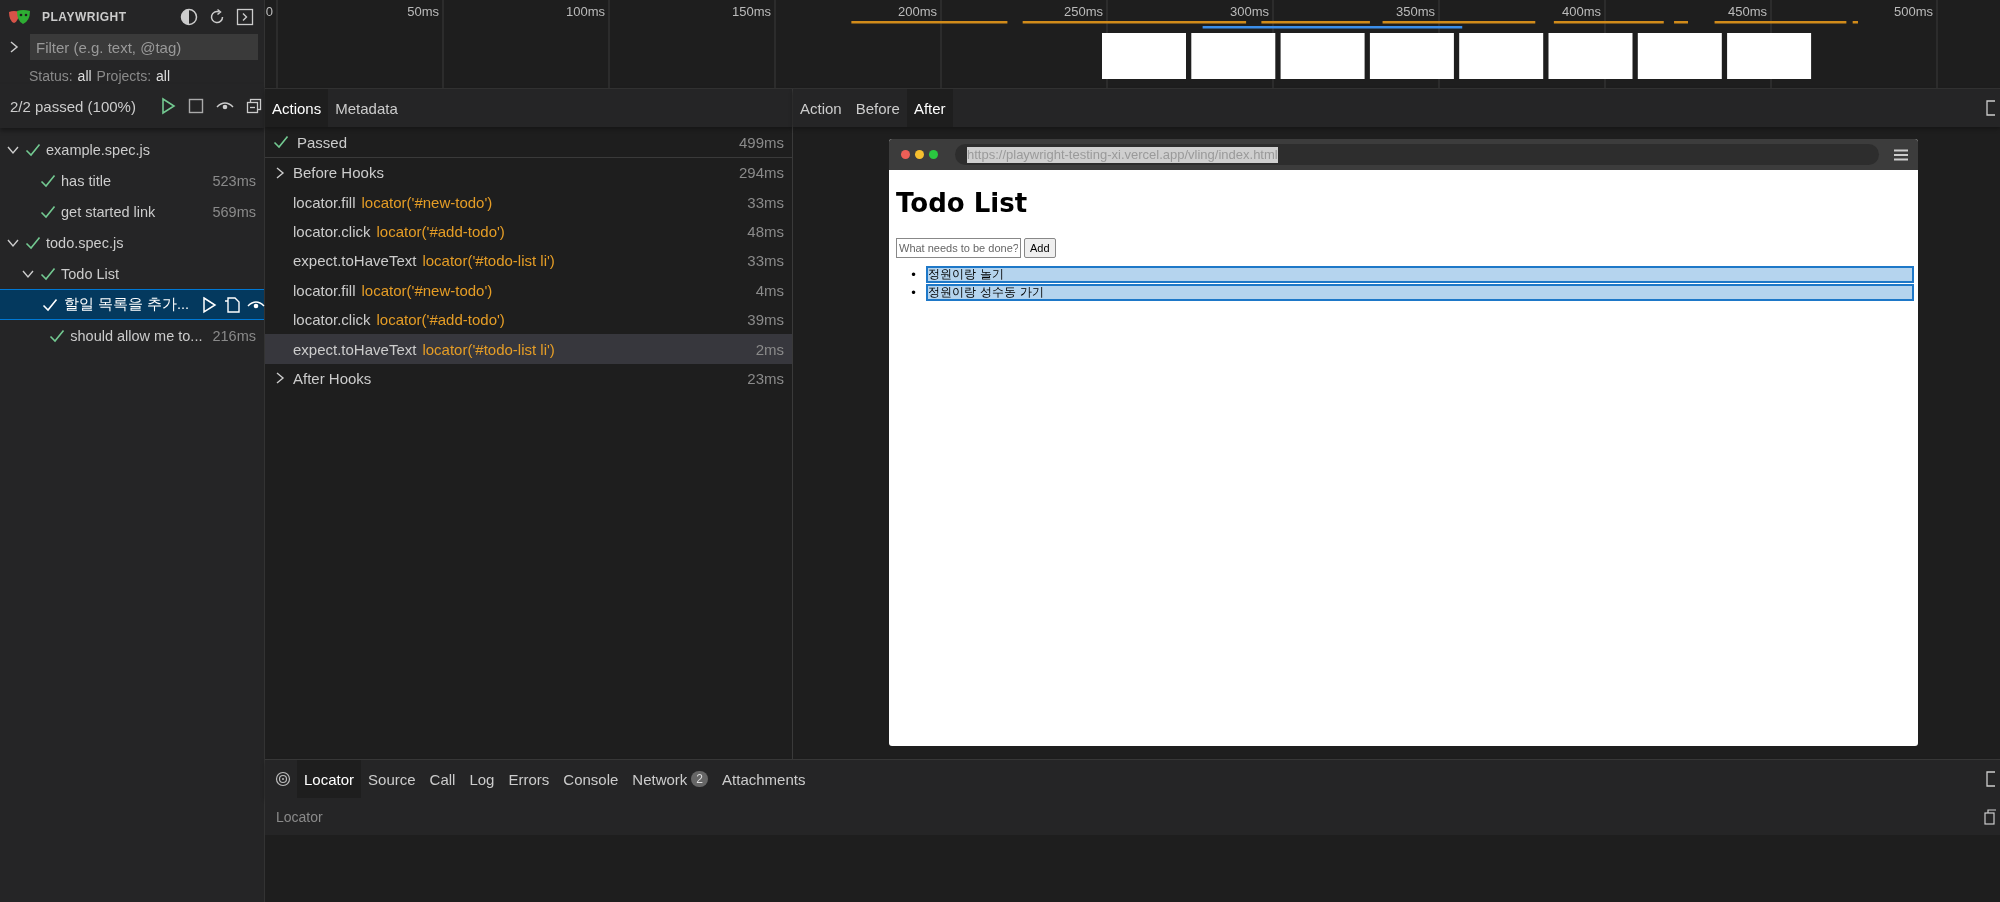  What do you see at coordinates (427, 202) in the screenshot?
I see `selector-text: locator('#new-todo')` at bounding box center [427, 202].